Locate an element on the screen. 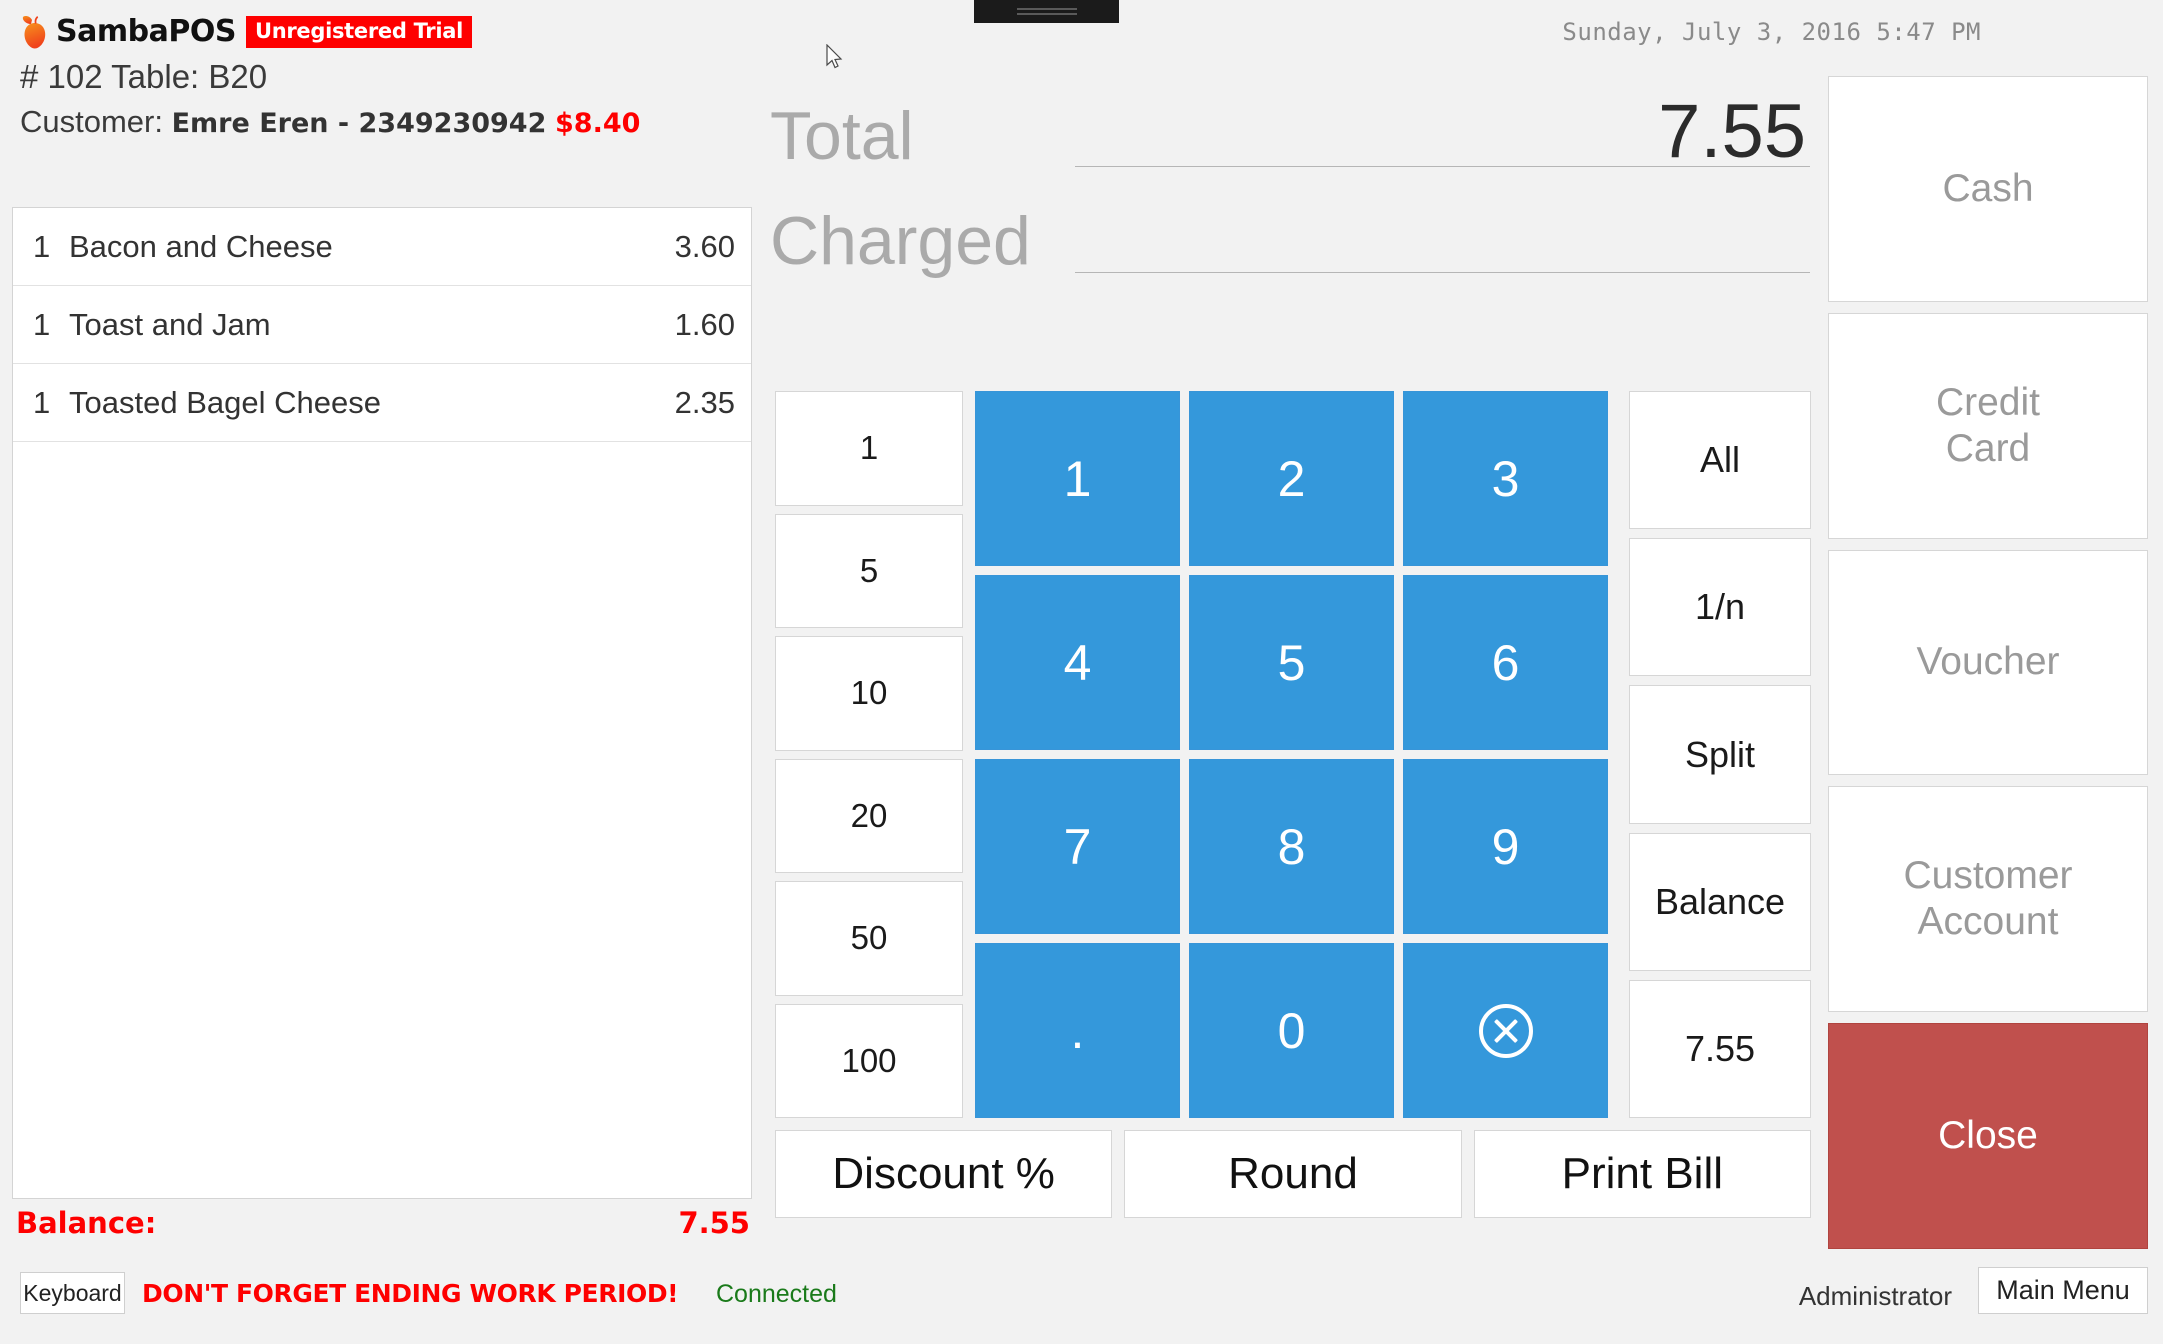 The image size is (2163, 1344). action-button-row: Discount % Round Print Bill is located at coordinates (1293, 1174).